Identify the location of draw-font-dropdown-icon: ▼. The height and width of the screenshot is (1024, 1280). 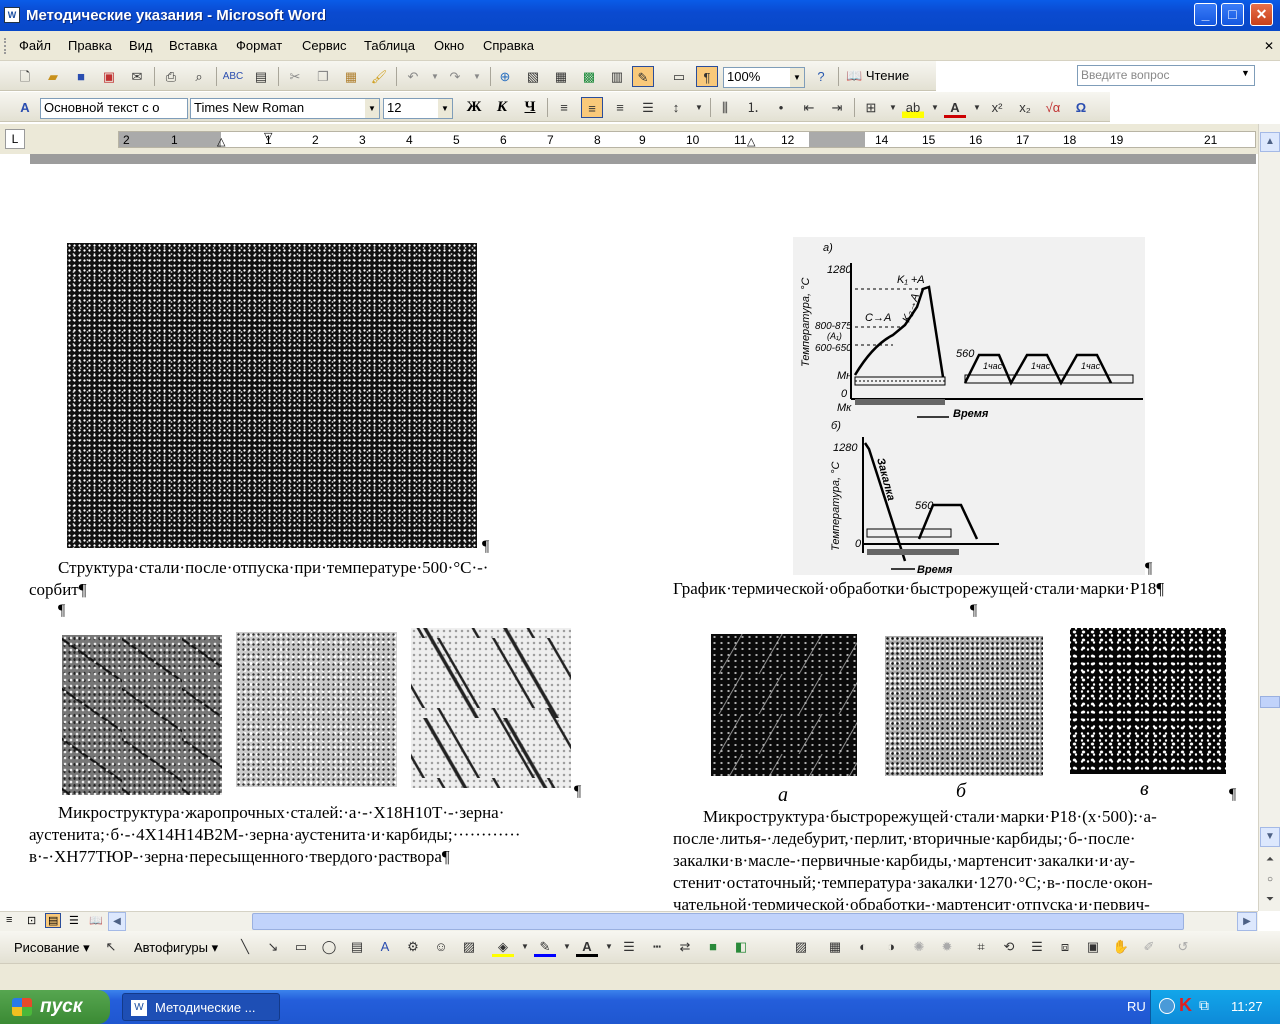
(609, 946).